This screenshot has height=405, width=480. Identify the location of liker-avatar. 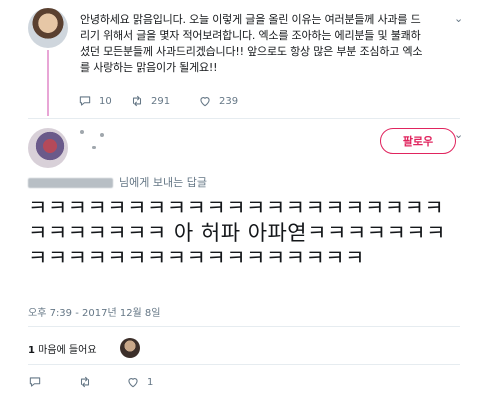
(130, 348).